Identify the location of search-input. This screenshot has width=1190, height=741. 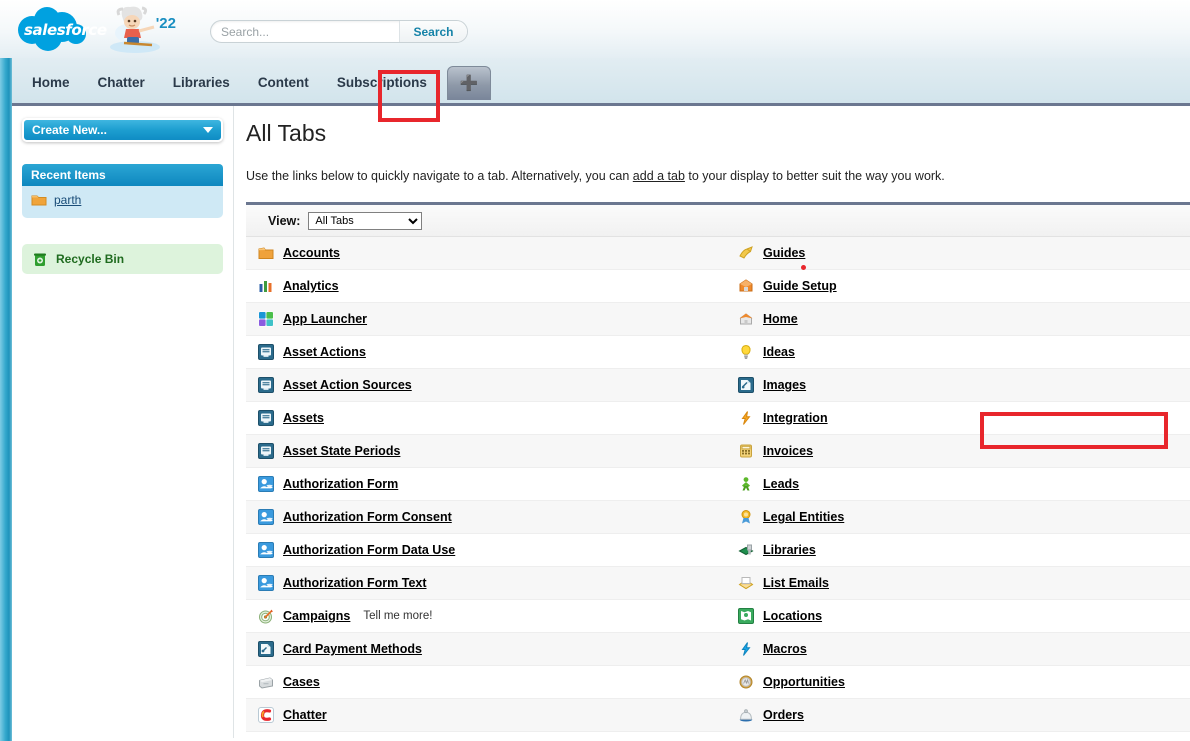
(305, 31).